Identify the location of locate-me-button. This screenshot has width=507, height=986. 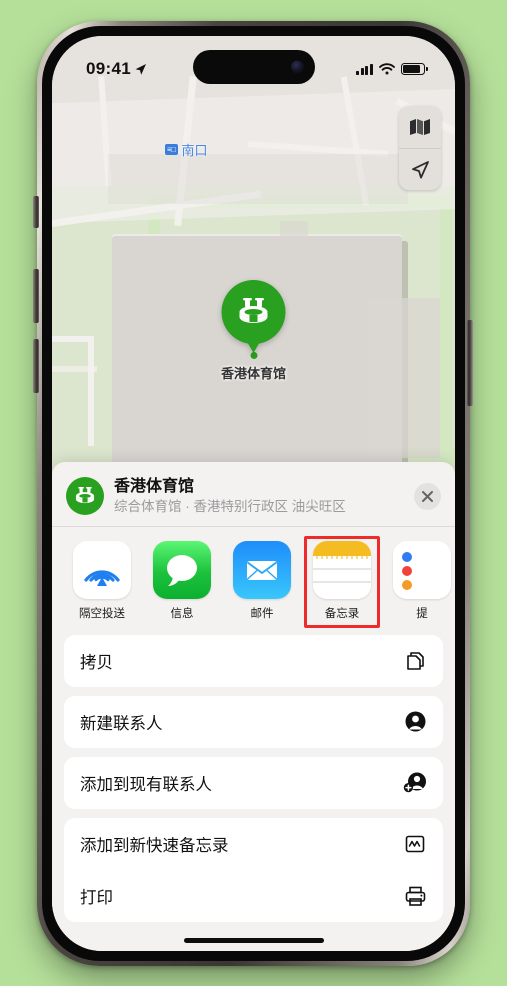
(420, 169).